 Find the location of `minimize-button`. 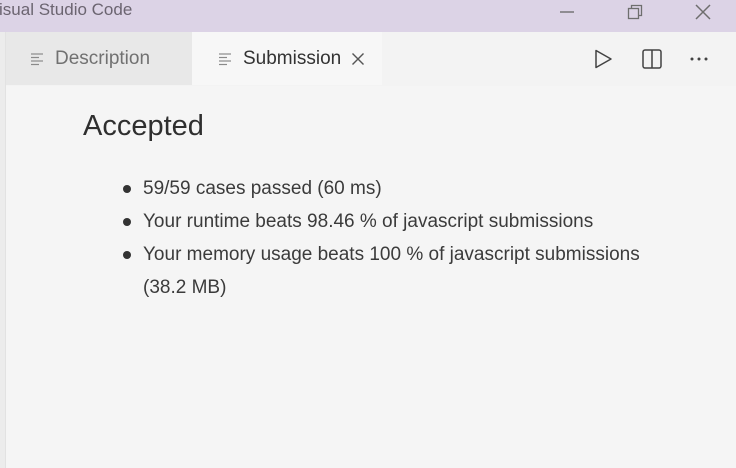

minimize-button is located at coordinates (567, 12).